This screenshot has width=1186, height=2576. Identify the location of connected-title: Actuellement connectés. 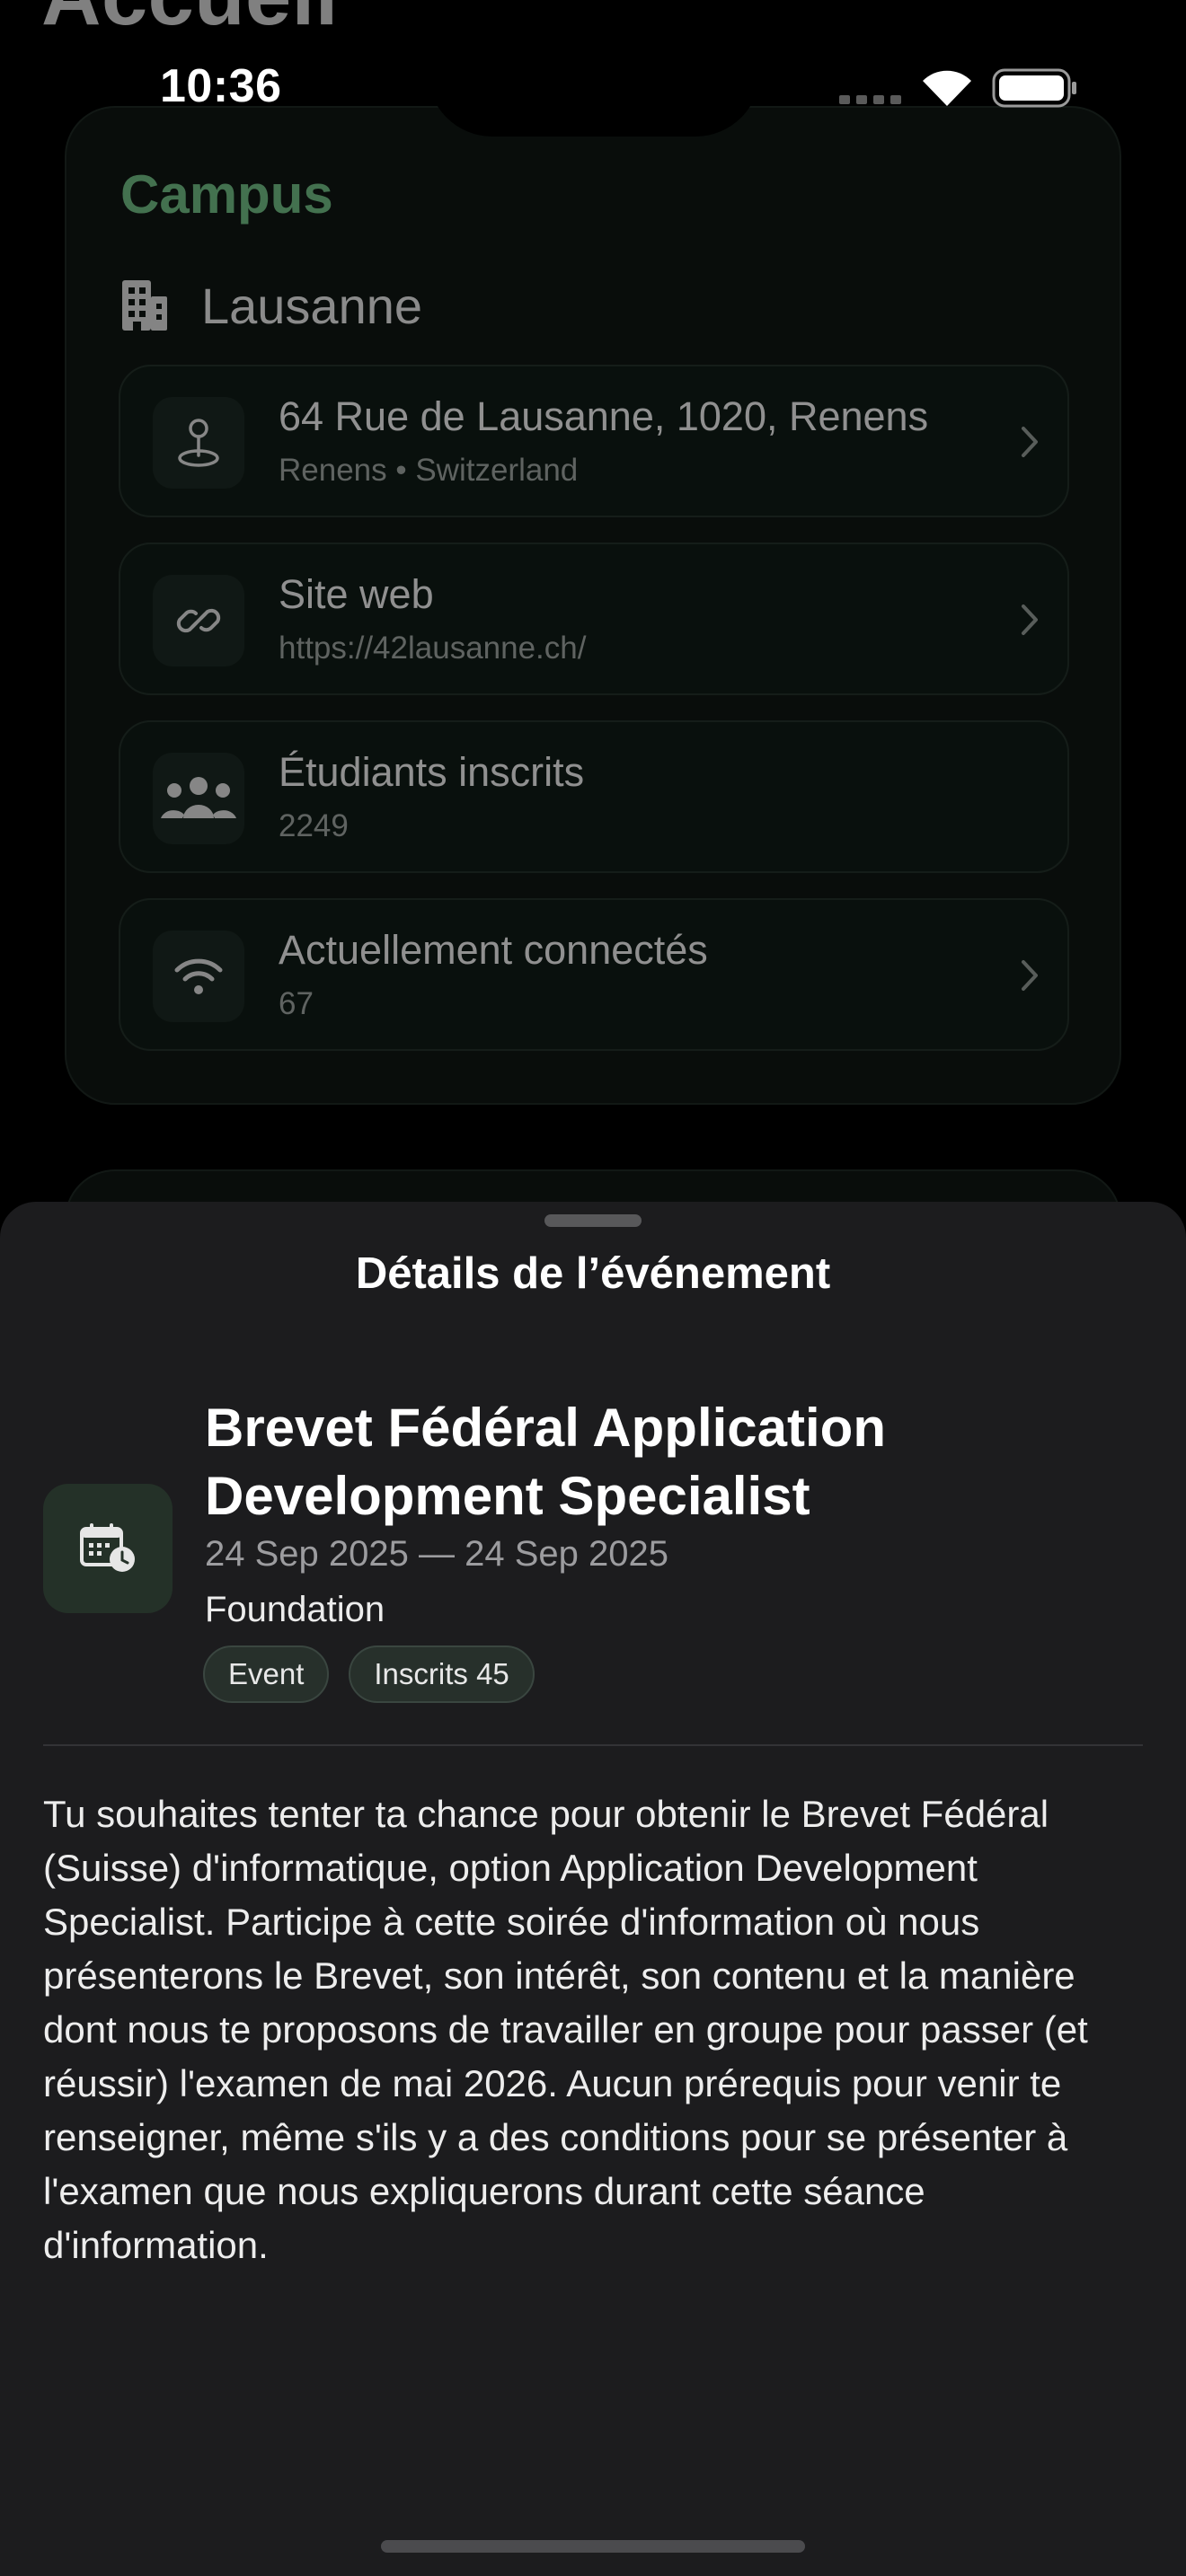
(493, 950).